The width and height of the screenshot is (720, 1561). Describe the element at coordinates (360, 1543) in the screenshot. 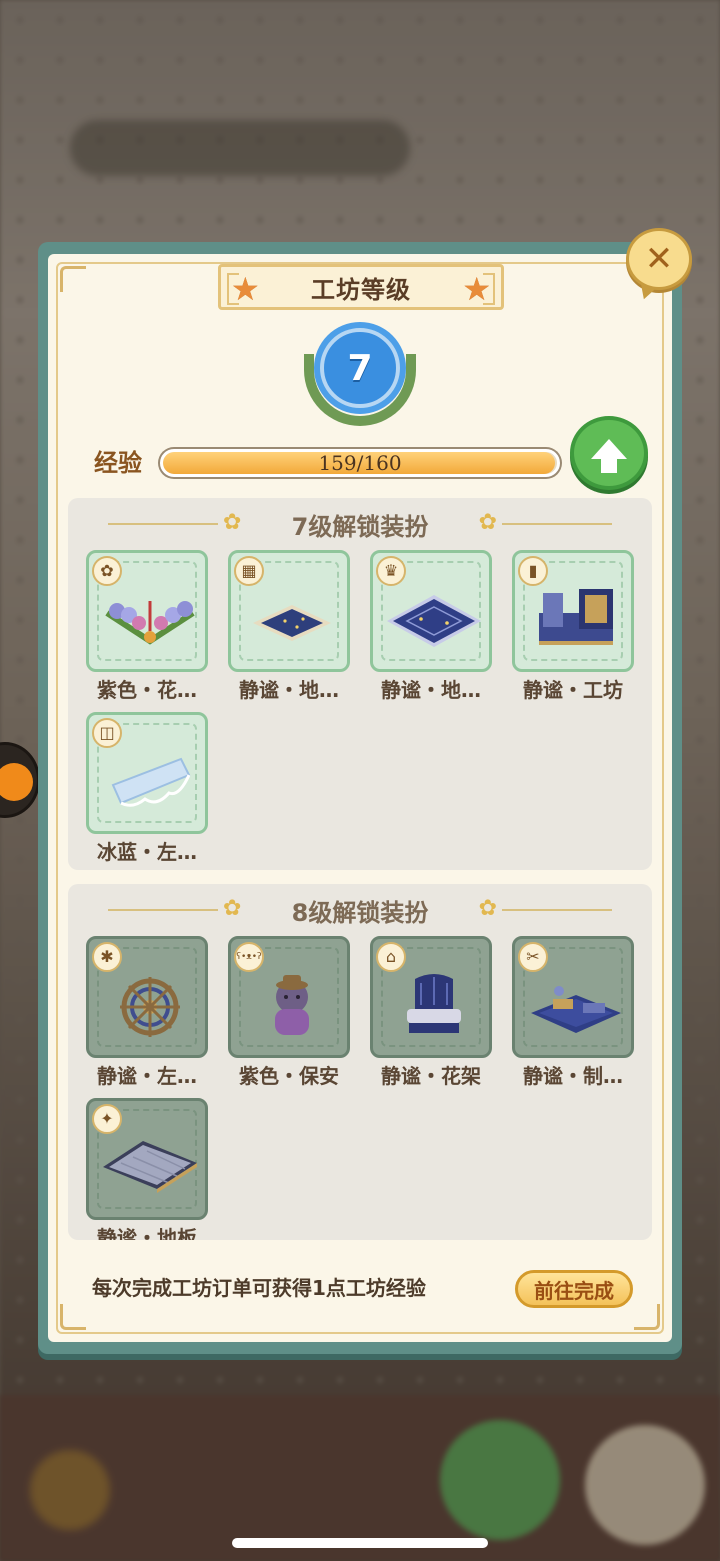

I see `home-indicator` at that location.